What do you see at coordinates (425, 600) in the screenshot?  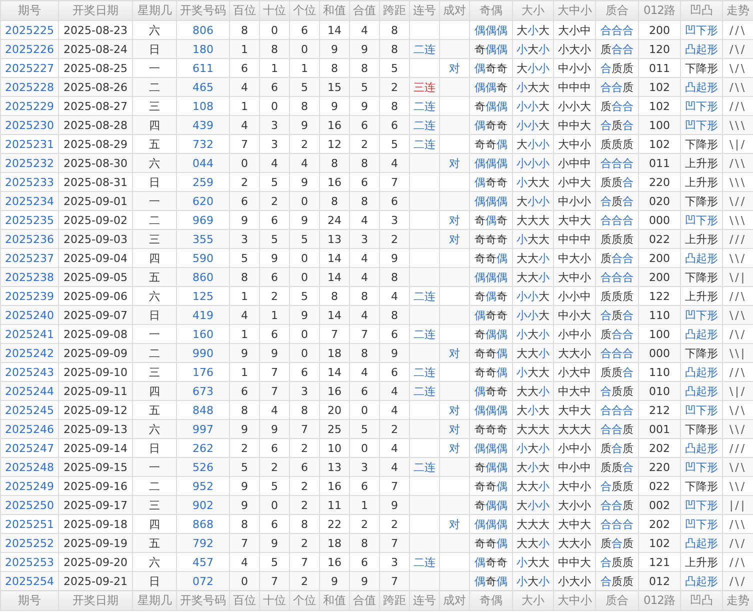 I see `column-header: 连号` at bounding box center [425, 600].